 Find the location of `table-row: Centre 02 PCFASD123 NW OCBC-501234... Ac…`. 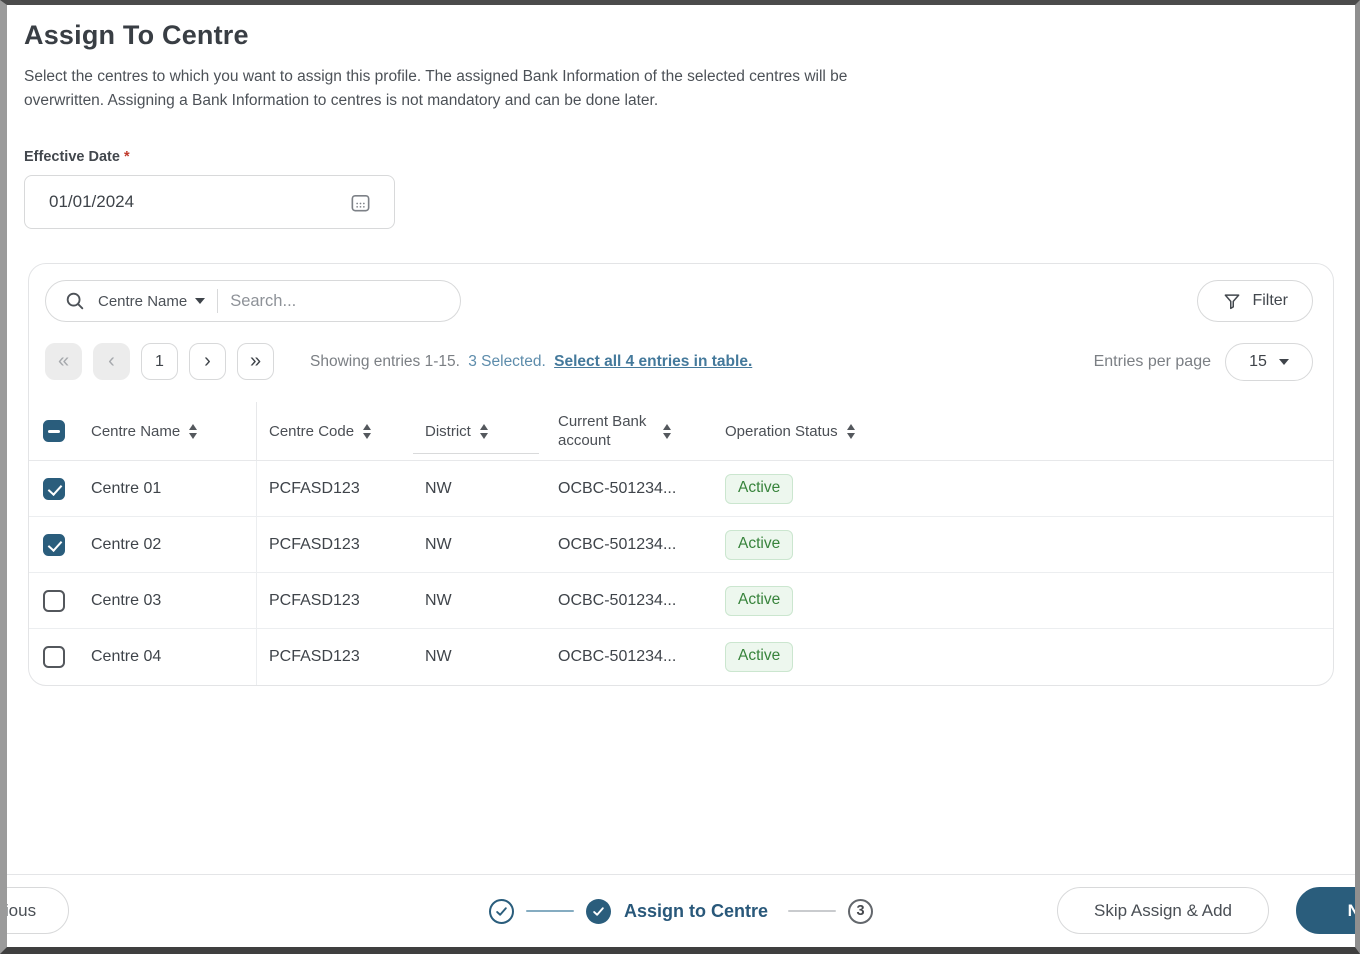

table-row: Centre 02 PCFASD123 NW OCBC-501234... Ac… is located at coordinates (681, 545).